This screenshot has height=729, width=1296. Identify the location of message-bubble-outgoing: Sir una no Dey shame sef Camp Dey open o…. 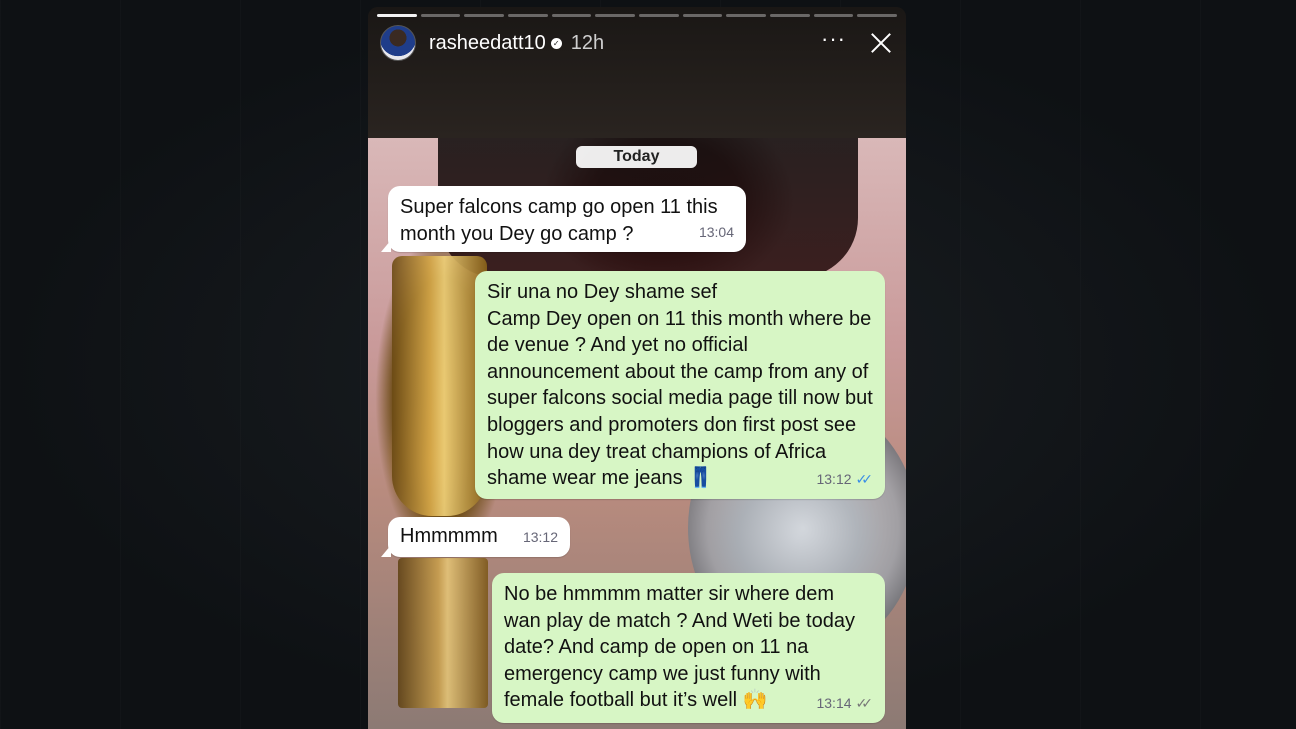
(680, 385).